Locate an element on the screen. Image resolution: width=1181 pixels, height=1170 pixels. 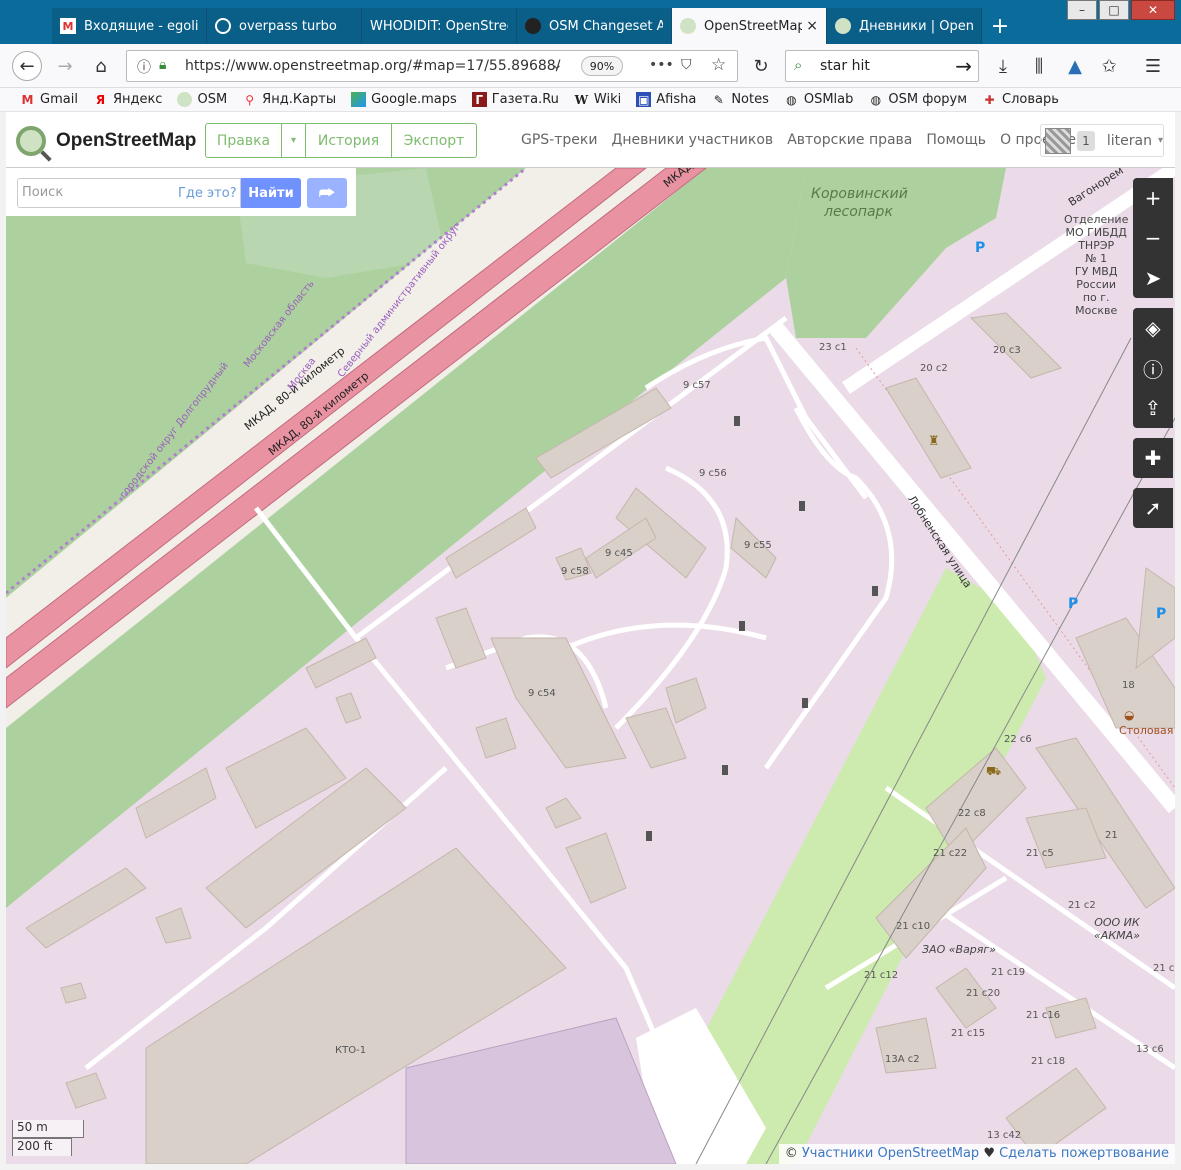
layers-button: ◈ is located at coordinates (1153, 328).